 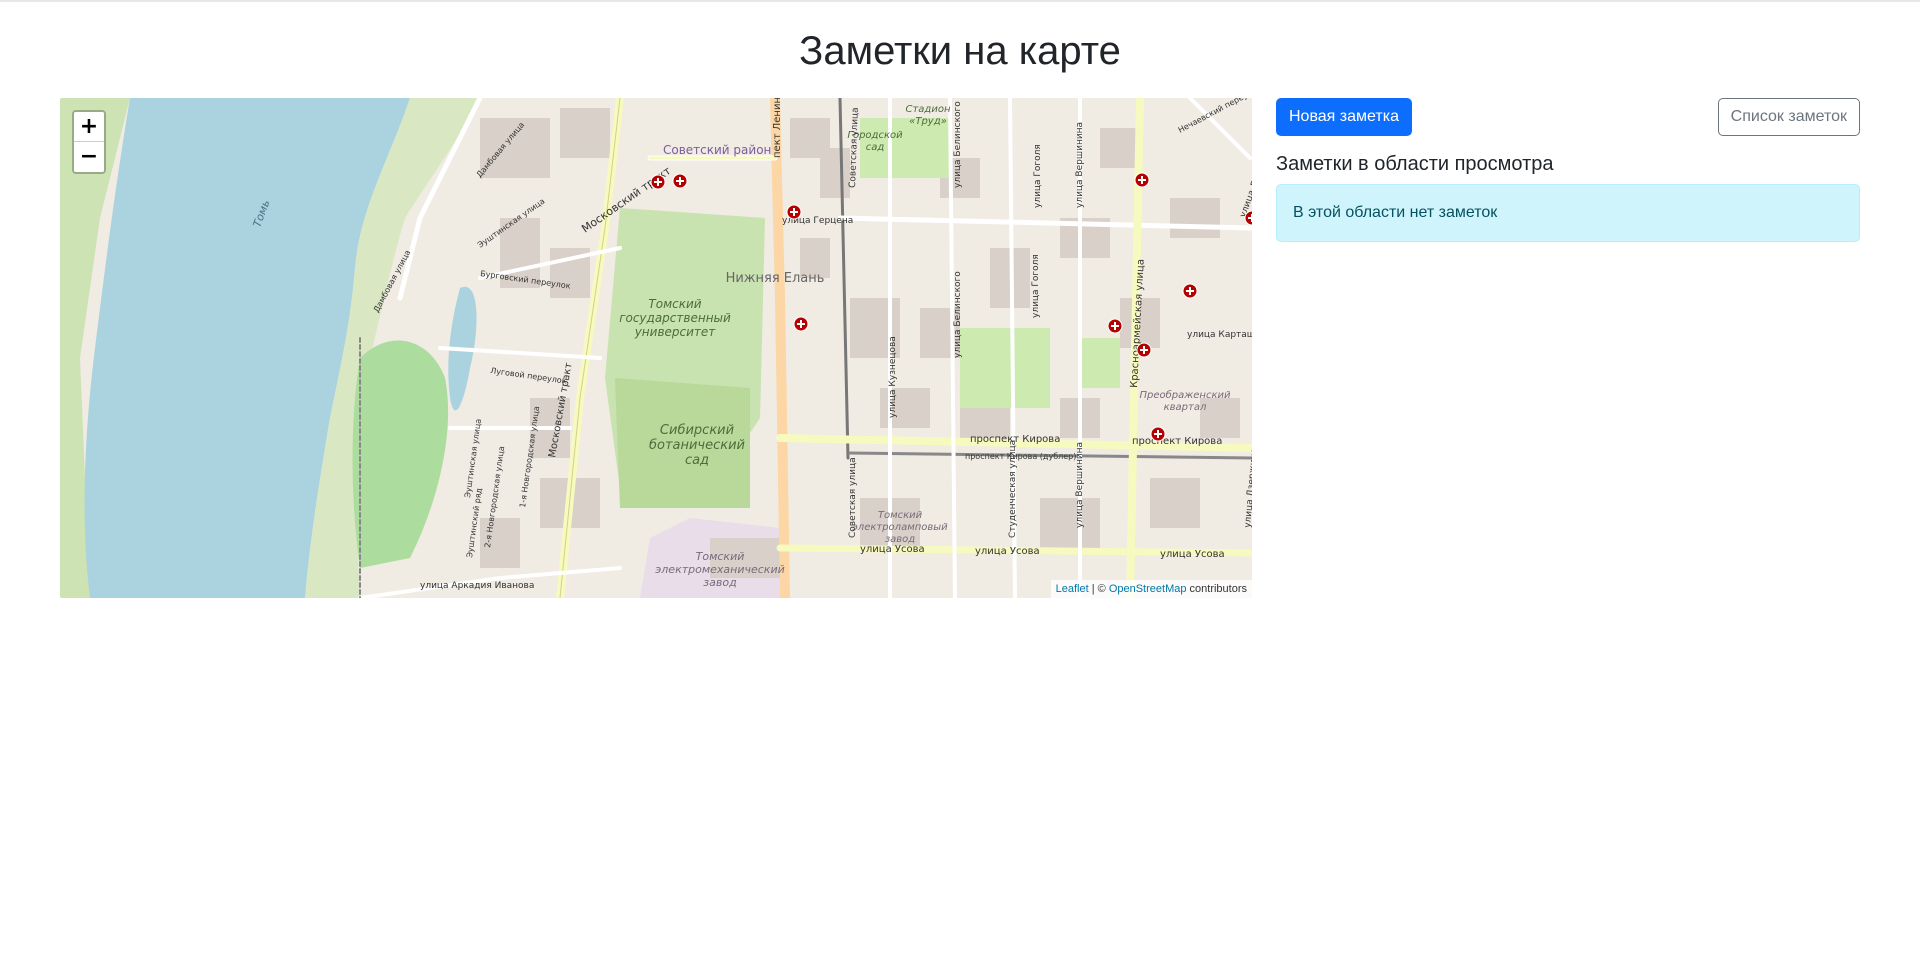 I want to click on label-university-1: Томский, so click(x=674, y=304).